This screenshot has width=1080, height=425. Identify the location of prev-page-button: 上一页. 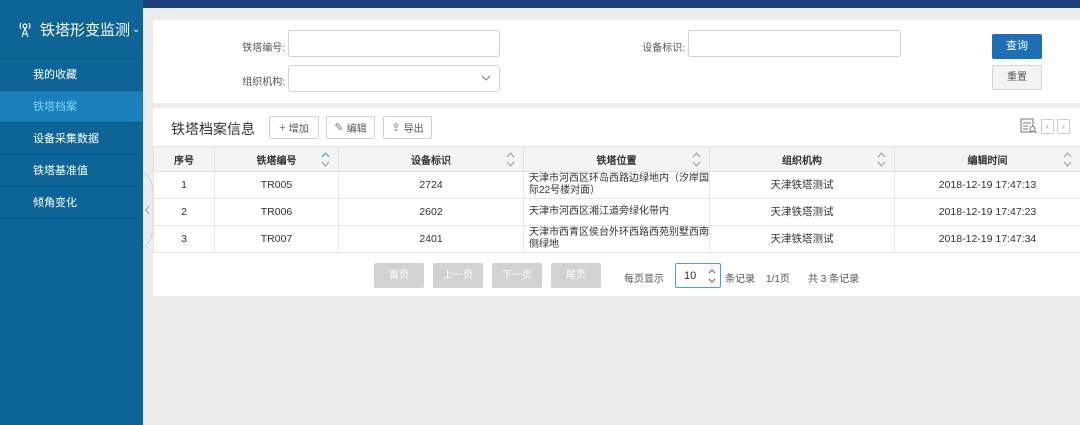
(458, 275).